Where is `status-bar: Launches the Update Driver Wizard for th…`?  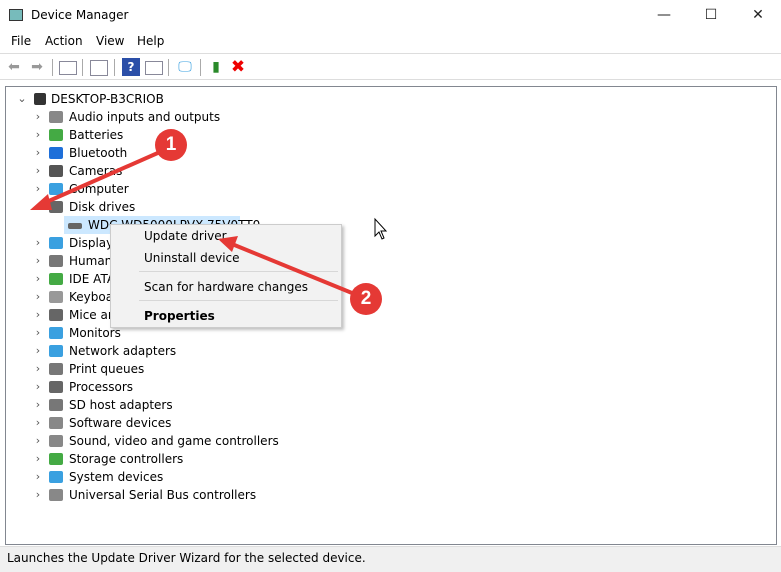
status-bar: Launches the Update Driver Wizard for th… is located at coordinates (390, 559).